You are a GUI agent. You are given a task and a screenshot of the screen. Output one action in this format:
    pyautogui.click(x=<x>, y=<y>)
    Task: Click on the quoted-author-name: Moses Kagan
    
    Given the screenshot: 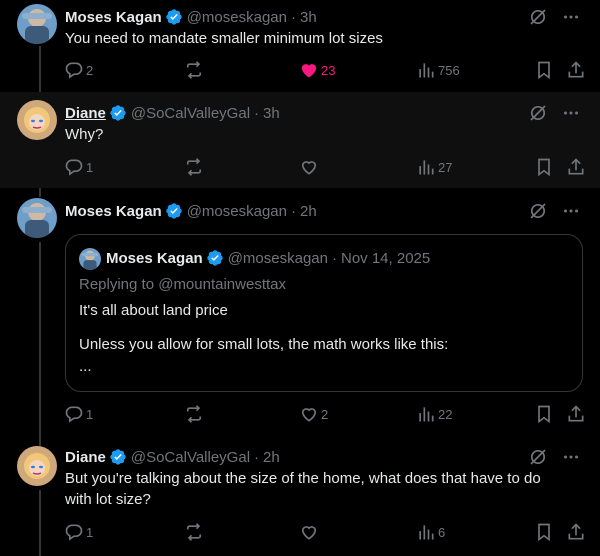 What is the action you would take?
    pyautogui.click(x=154, y=258)
    